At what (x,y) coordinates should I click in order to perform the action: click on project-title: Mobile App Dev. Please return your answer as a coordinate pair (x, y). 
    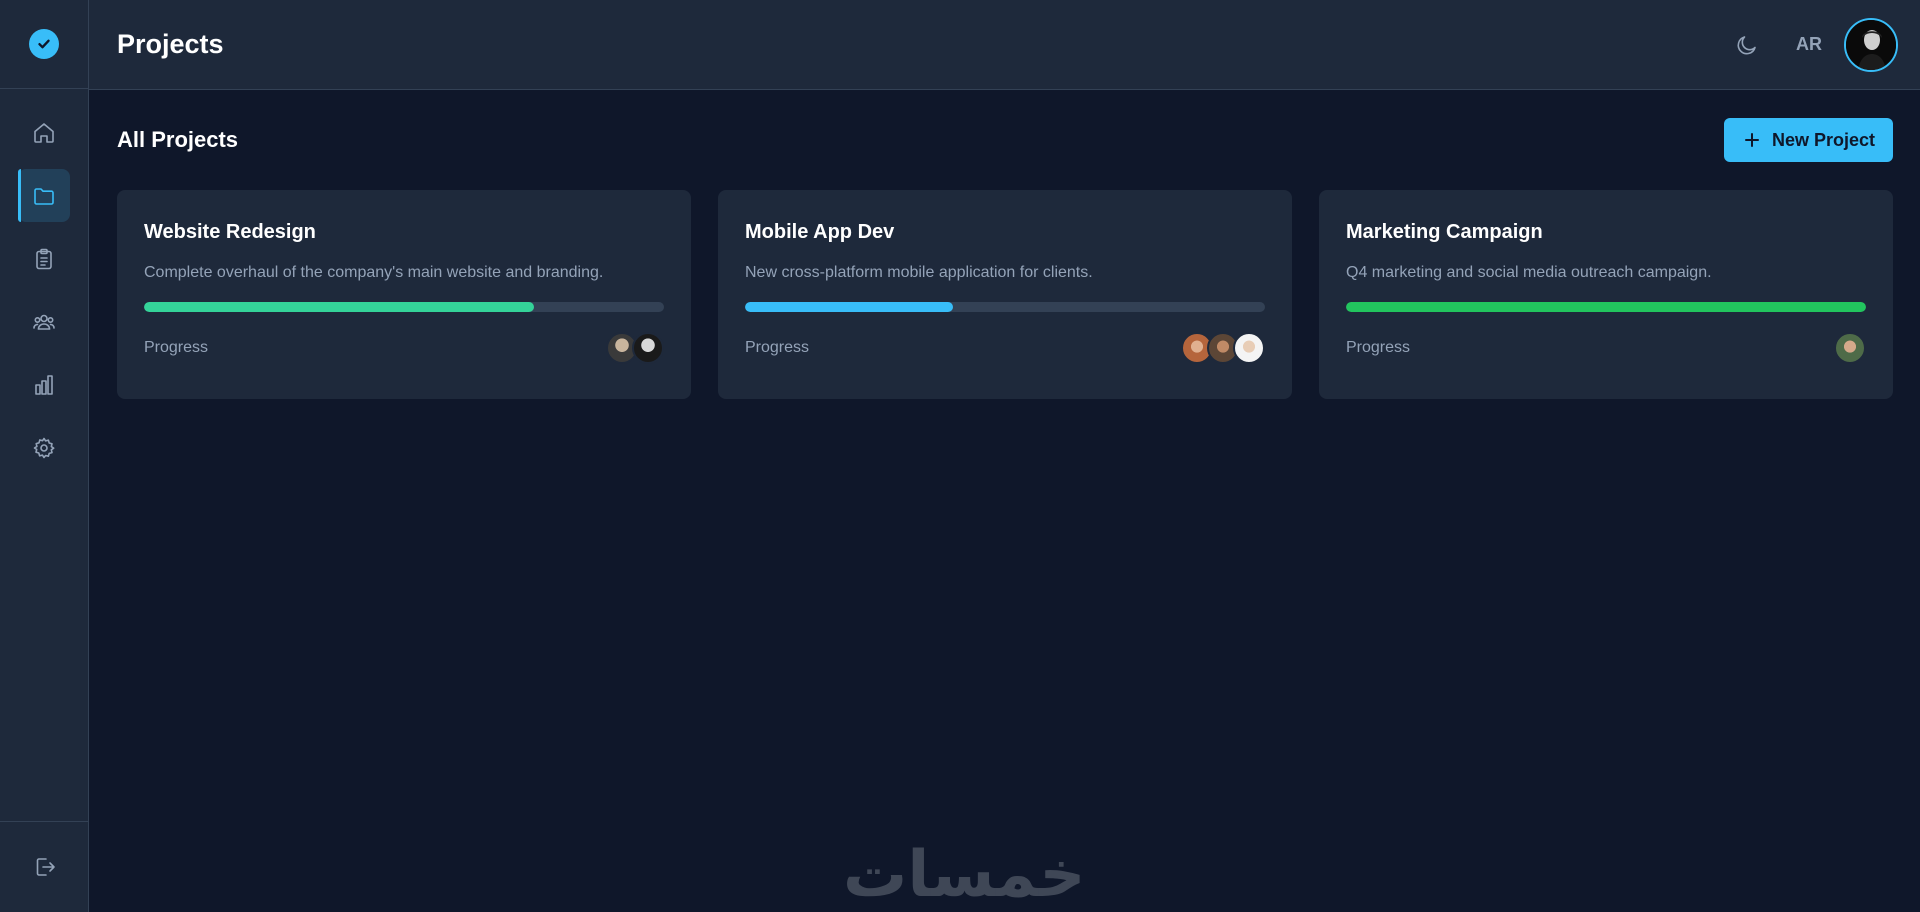
    Looking at the image, I should click on (820, 232).